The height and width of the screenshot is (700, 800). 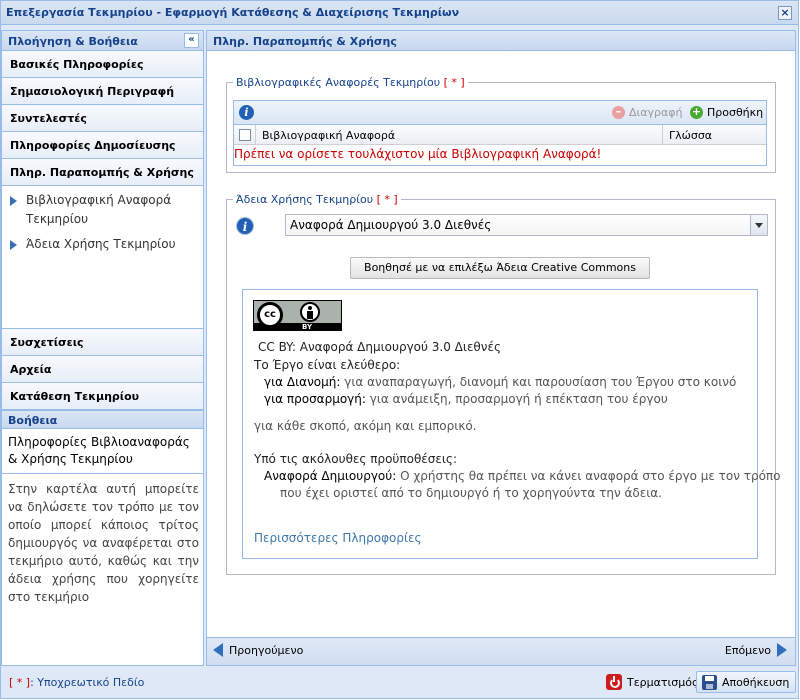 What do you see at coordinates (77, 682) in the screenshot?
I see `required-field-note: [ * ]: Υποχρεωτικό Πεδίο` at bounding box center [77, 682].